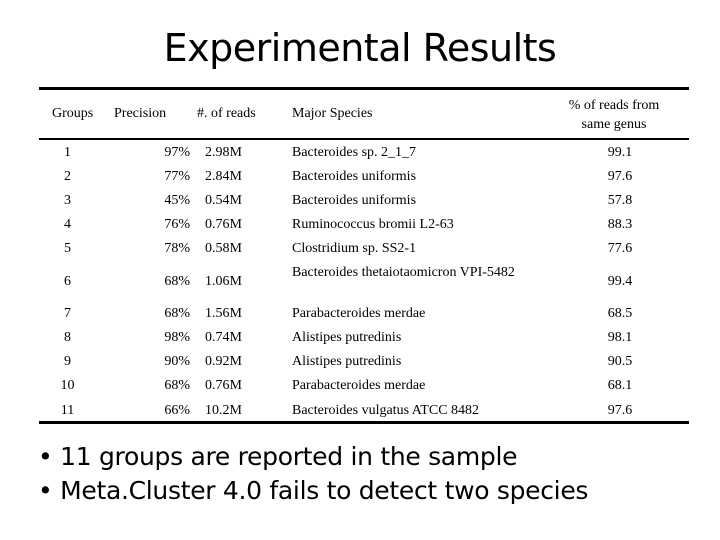 Image resolution: width=720 pixels, height=540 pixels. I want to click on slide-title: Experimental Results, so click(360, 48).